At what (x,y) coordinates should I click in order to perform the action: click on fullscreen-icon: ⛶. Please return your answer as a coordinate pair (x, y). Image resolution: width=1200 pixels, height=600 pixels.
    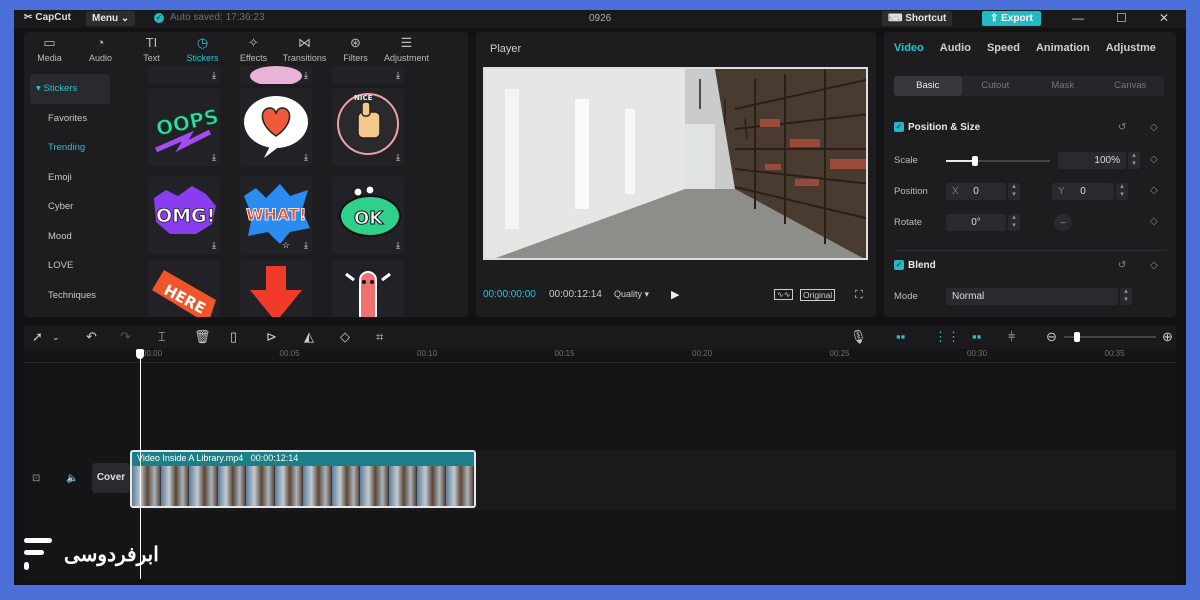
    Looking at the image, I should click on (859, 295).